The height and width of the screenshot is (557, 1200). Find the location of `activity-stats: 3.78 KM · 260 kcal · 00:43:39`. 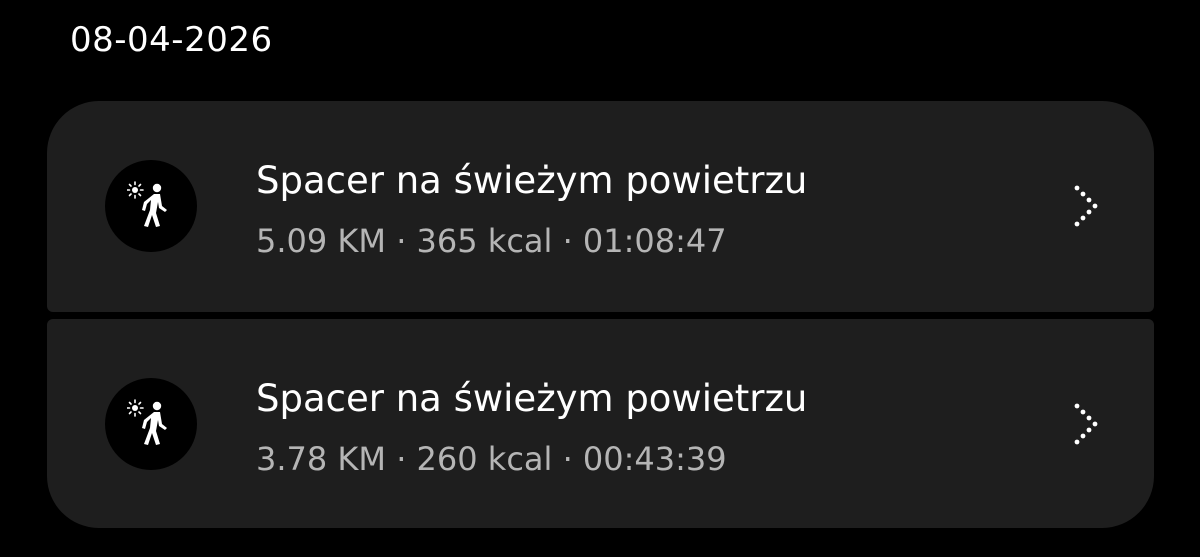

activity-stats: 3.78 KM · 260 kcal · 00:43:39 is located at coordinates (491, 459).